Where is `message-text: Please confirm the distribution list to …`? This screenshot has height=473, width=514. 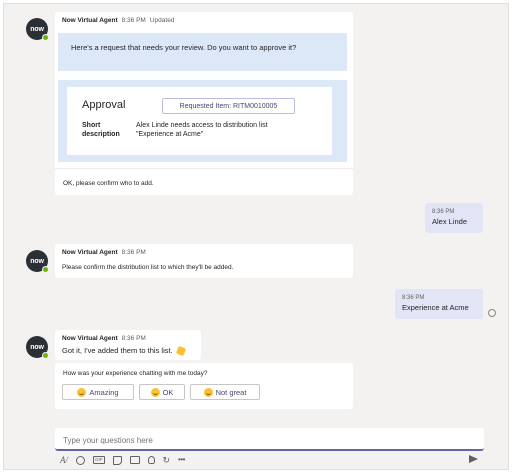 message-text: Please confirm the distribution list to … is located at coordinates (148, 267).